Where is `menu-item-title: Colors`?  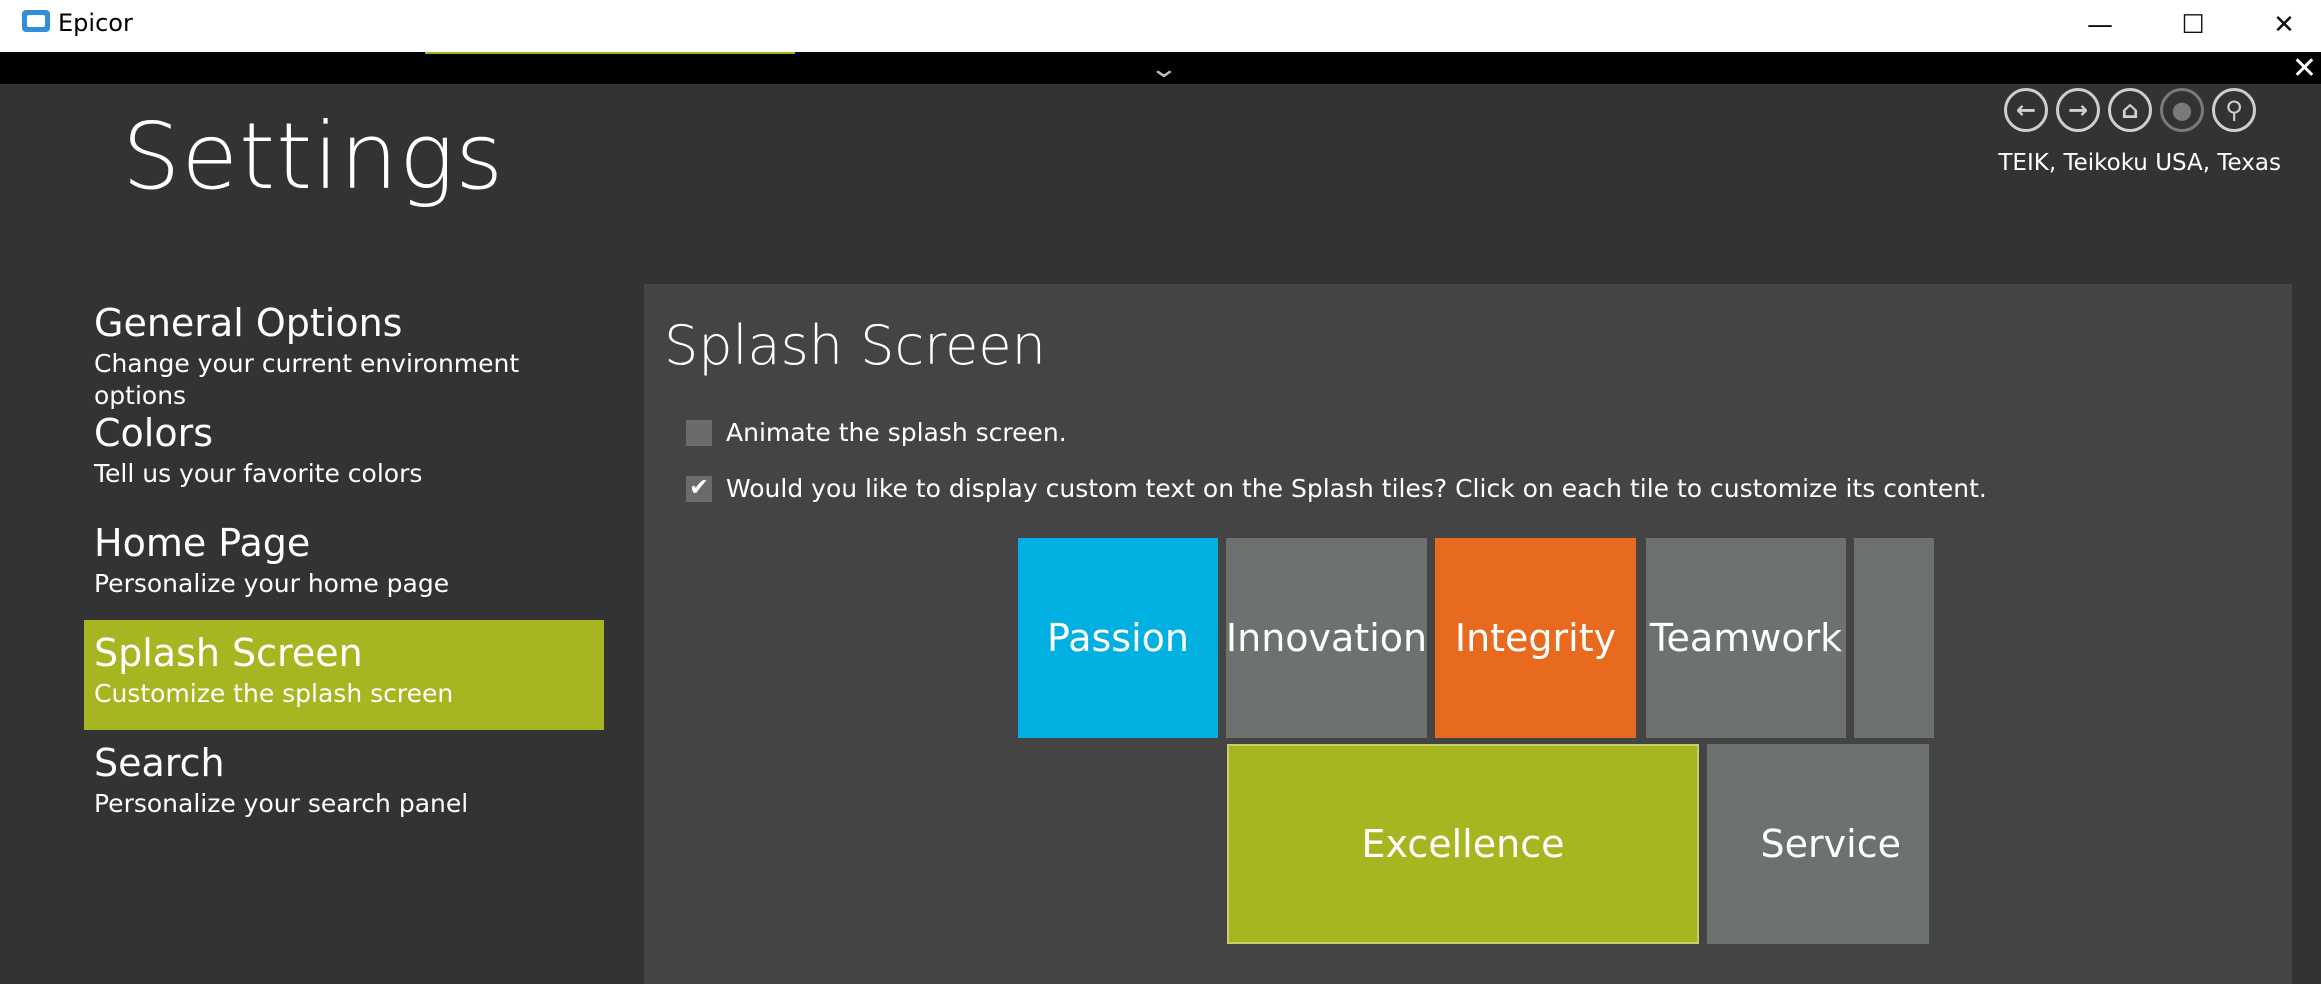
menu-item-title: Colors is located at coordinates (154, 433).